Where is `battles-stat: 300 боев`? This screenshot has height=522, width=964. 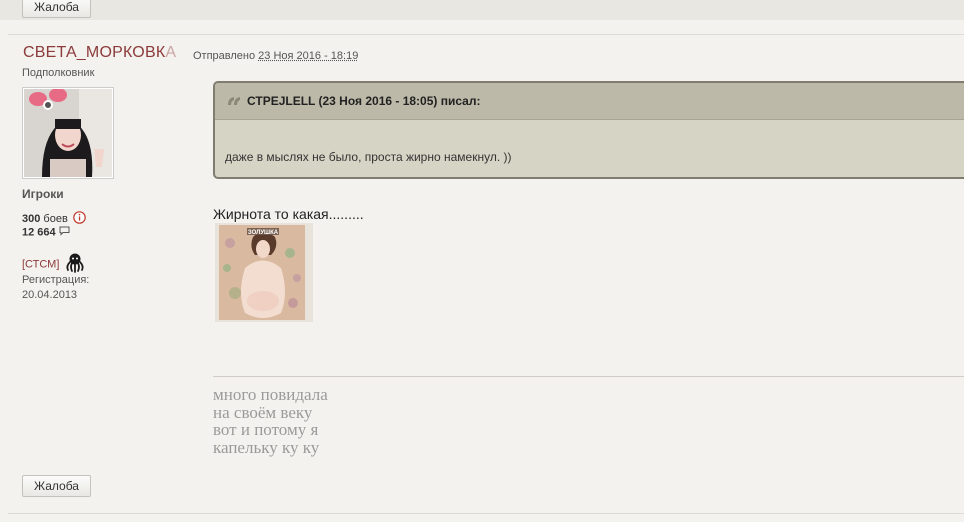 battles-stat: 300 боев is located at coordinates (54, 219).